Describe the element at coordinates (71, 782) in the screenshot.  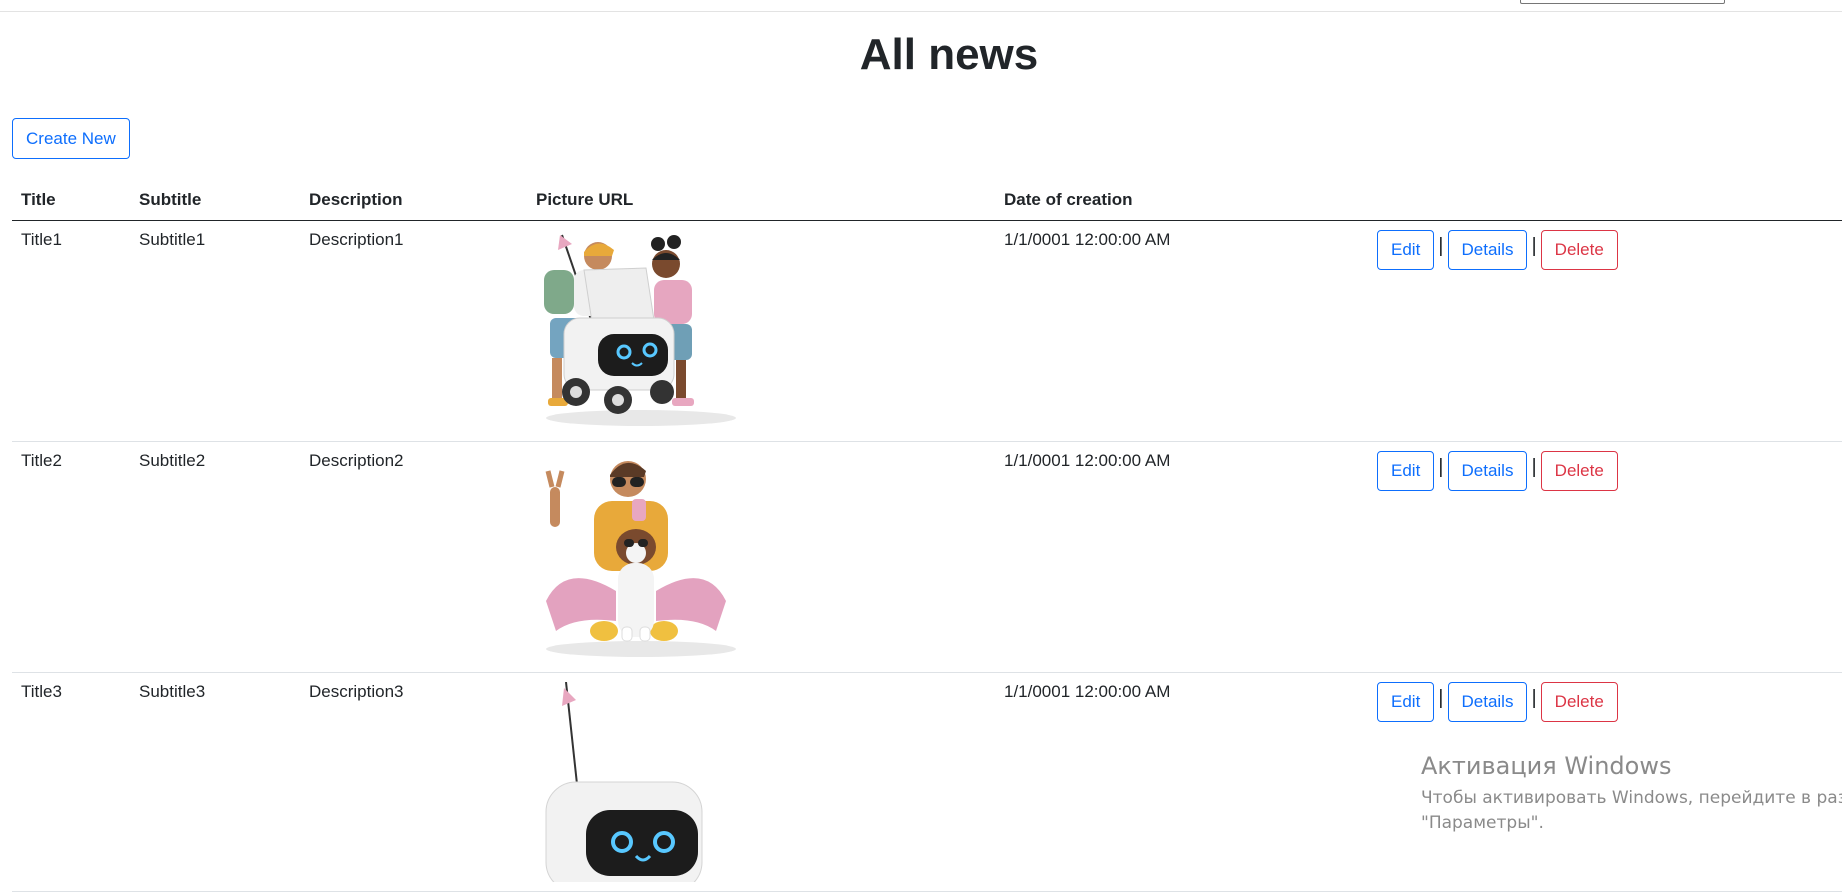
I see `cell-title: Title3` at that location.